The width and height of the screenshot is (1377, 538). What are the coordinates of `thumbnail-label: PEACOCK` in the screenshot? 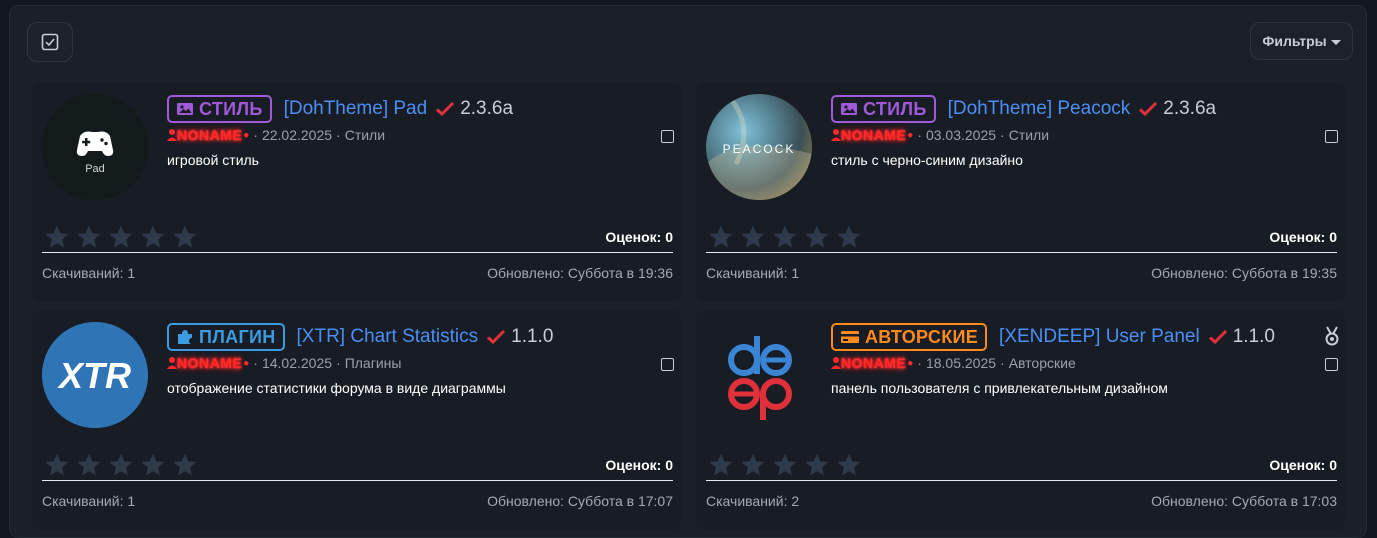 It's located at (759, 149).